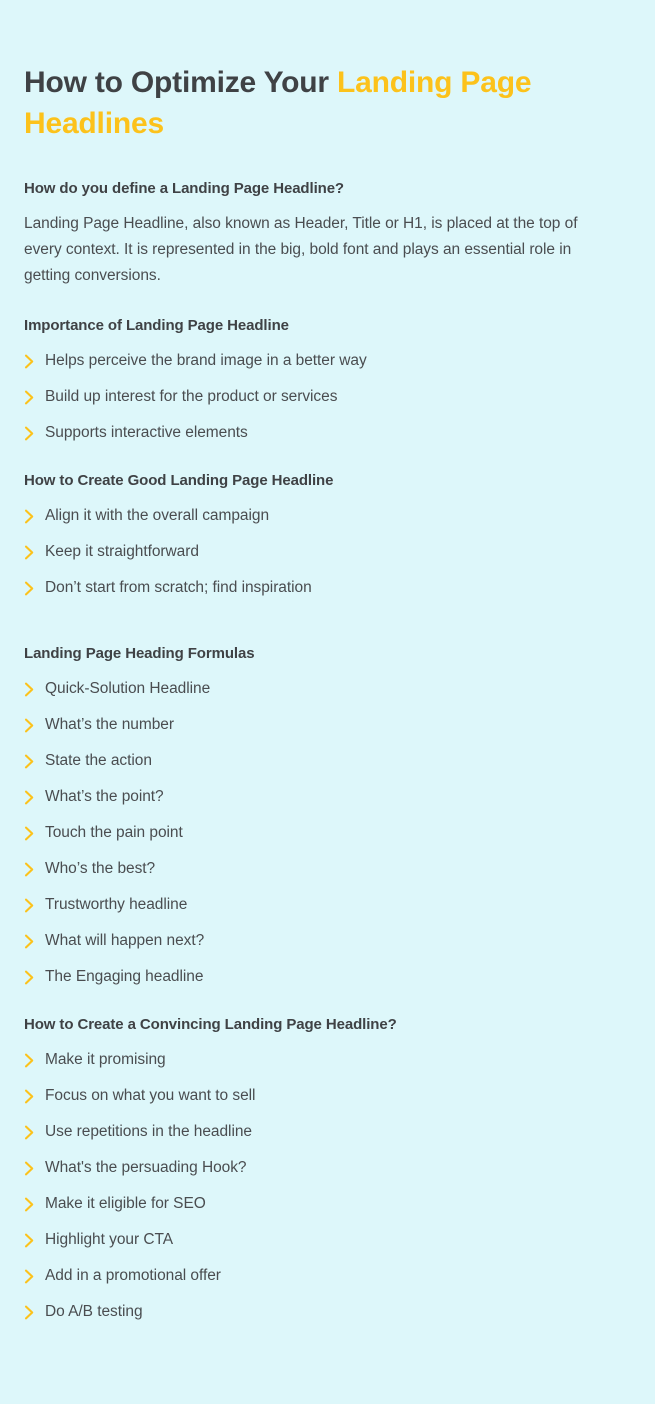 This screenshot has width=655, height=1404. What do you see at coordinates (327, 869) in the screenshot?
I see `list-item: Who’s the best?` at bounding box center [327, 869].